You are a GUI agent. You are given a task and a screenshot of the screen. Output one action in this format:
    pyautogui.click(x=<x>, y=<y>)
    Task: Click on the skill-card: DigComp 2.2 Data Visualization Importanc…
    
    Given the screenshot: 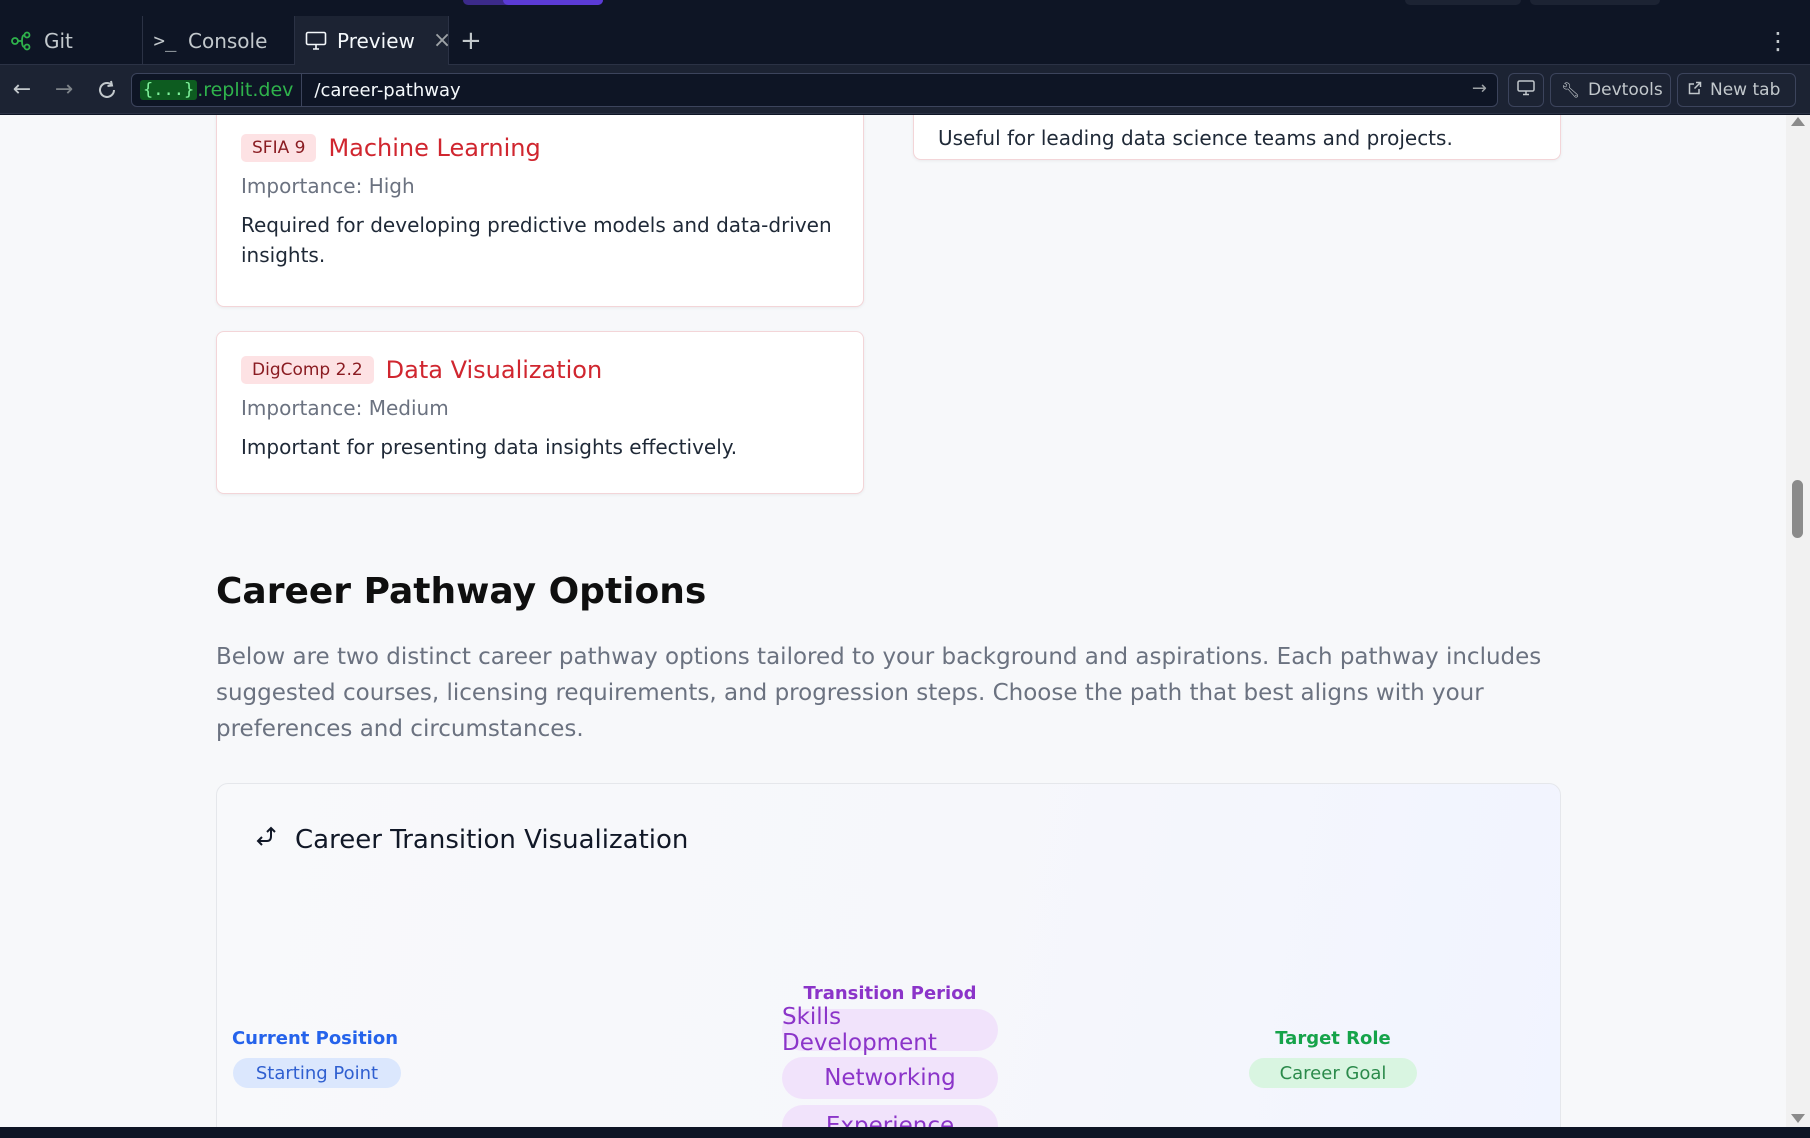 What is the action you would take?
    pyautogui.click(x=540, y=412)
    